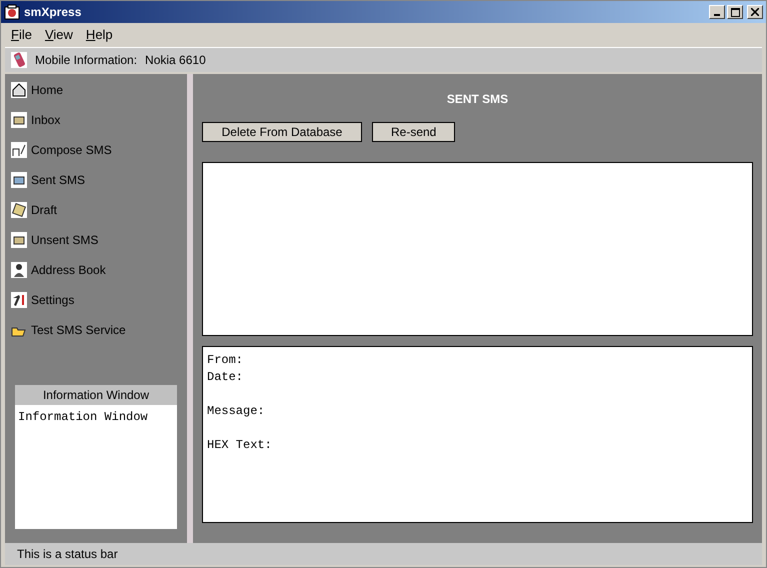 The image size is (767, 568). I want to click on phone-icon, so click(19, 60).